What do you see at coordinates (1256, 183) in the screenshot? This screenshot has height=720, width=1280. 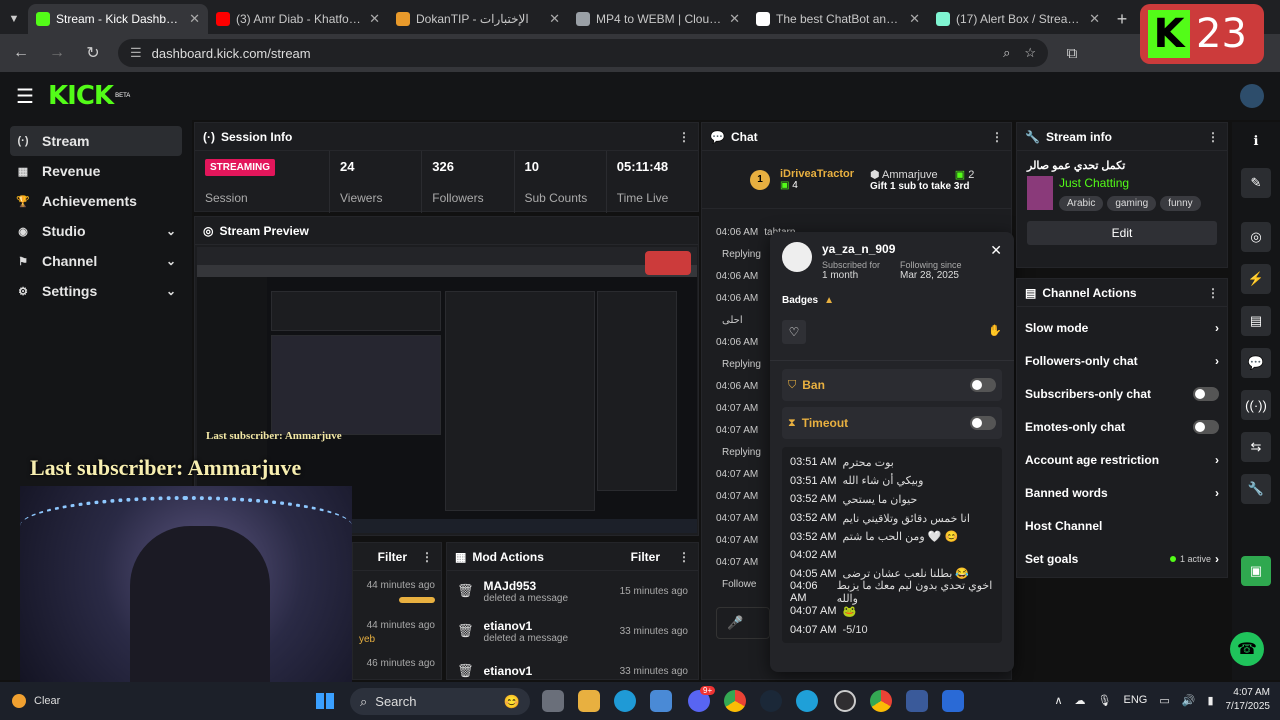 I see `edit-icon: ✎` at bounding box center [1256, 183].